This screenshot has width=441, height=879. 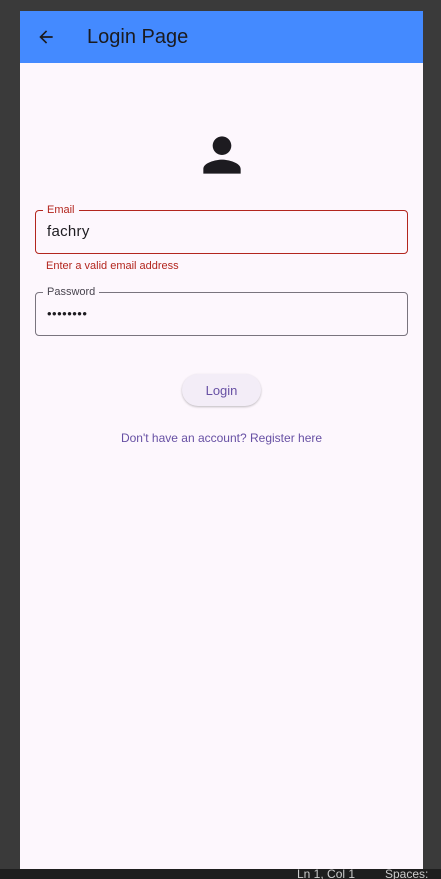 What do you see at coordinates (71, 292) in the screenshot?
I see `password-label: Password` at bounding box center [71, 292].